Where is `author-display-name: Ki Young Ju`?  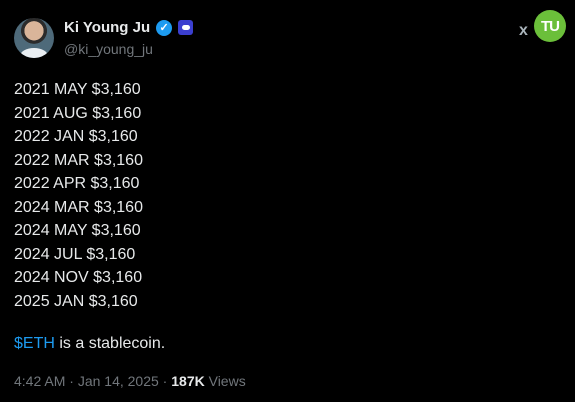 author-display-name: Ki Young Ju is located at coordinates (107, 27).